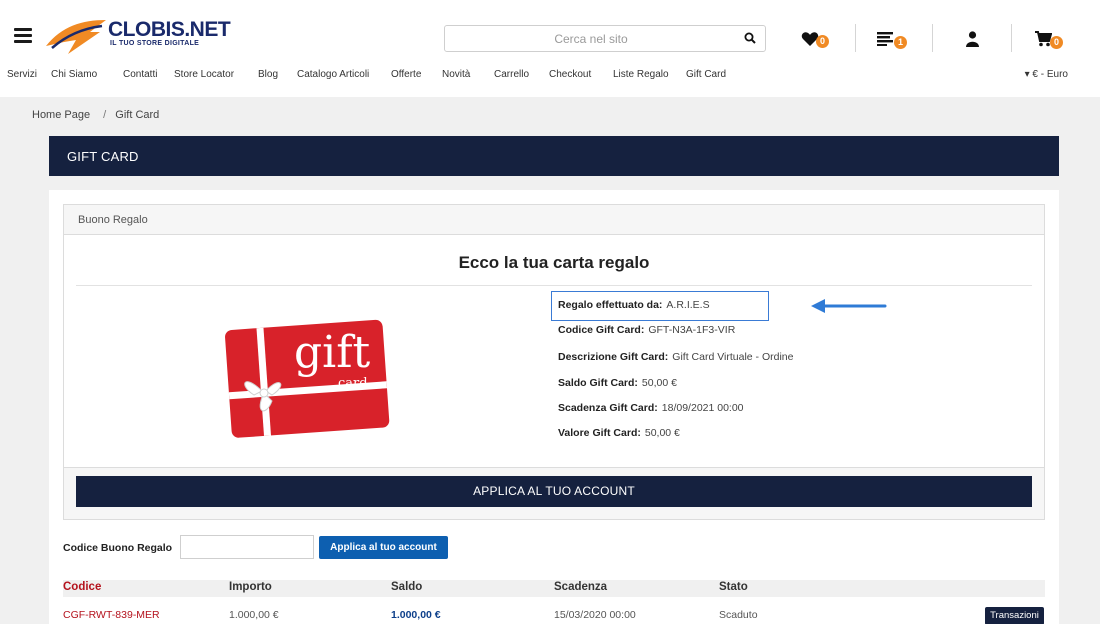  Describe the element at coordinates (82, 587) in the screenshot. I see `column-header-codice: Codice` at that location.